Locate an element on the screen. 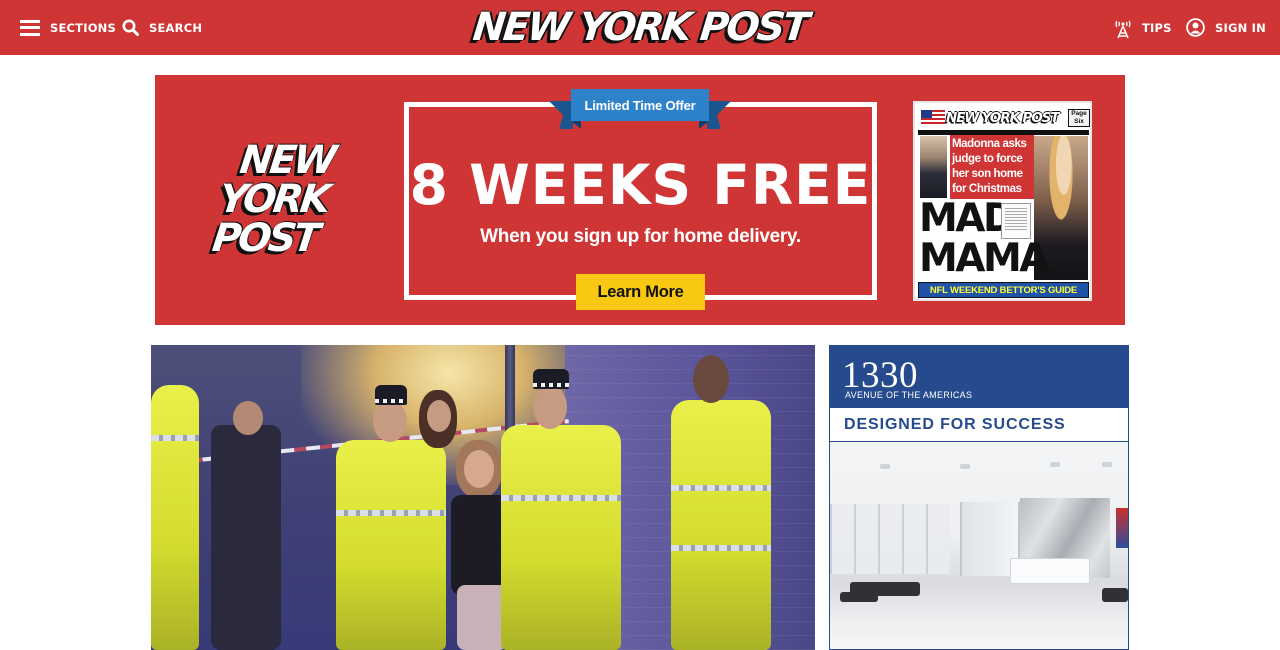 The image size is (1280, 650). ad-reception-desk is located at coordinates (1050, 571).